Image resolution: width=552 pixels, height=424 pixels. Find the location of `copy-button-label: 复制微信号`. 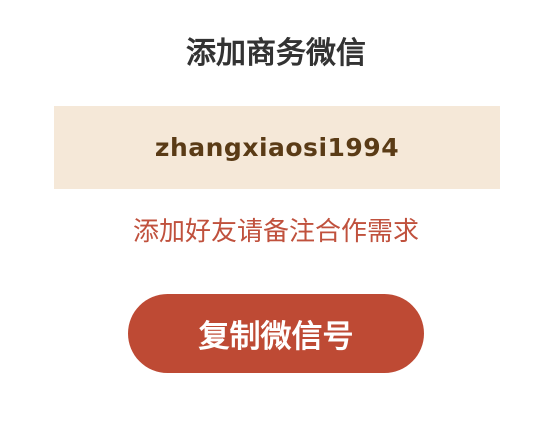

copy-button-label: 复制微信号 is located at coordinates (276, 336).